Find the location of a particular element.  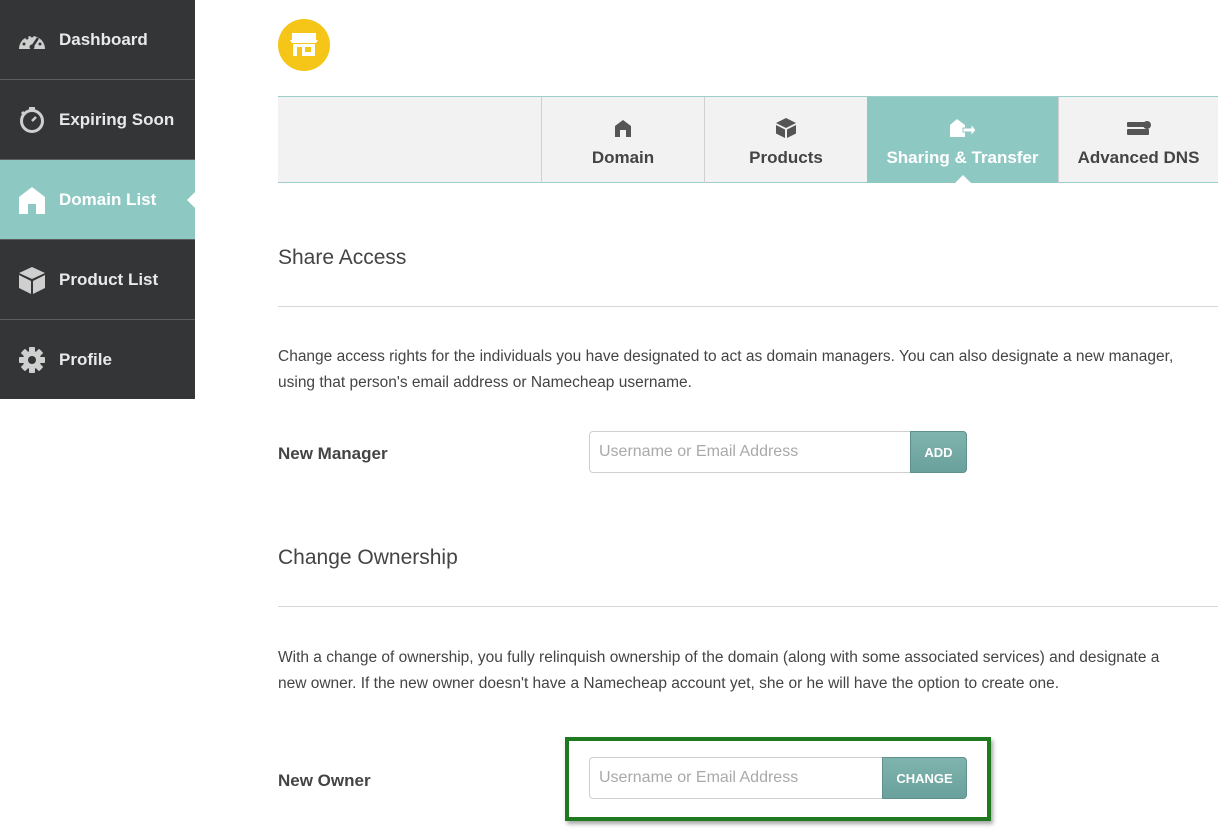

tab-label: Advanced DNS is located at coordinates (1138, 157).